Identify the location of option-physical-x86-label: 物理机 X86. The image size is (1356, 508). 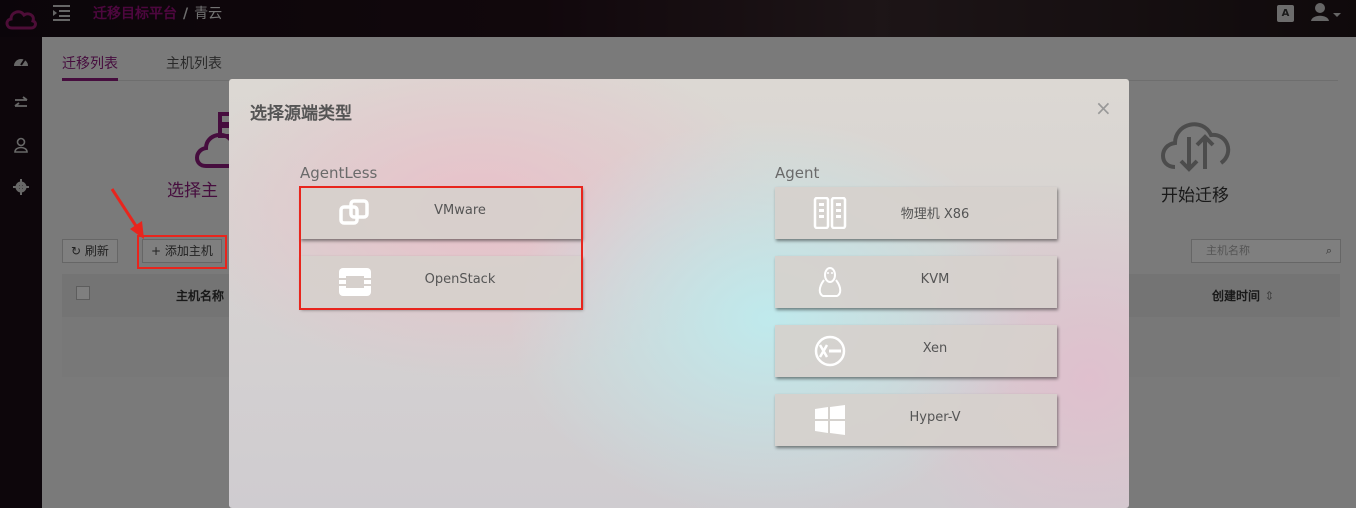
(935, 214).